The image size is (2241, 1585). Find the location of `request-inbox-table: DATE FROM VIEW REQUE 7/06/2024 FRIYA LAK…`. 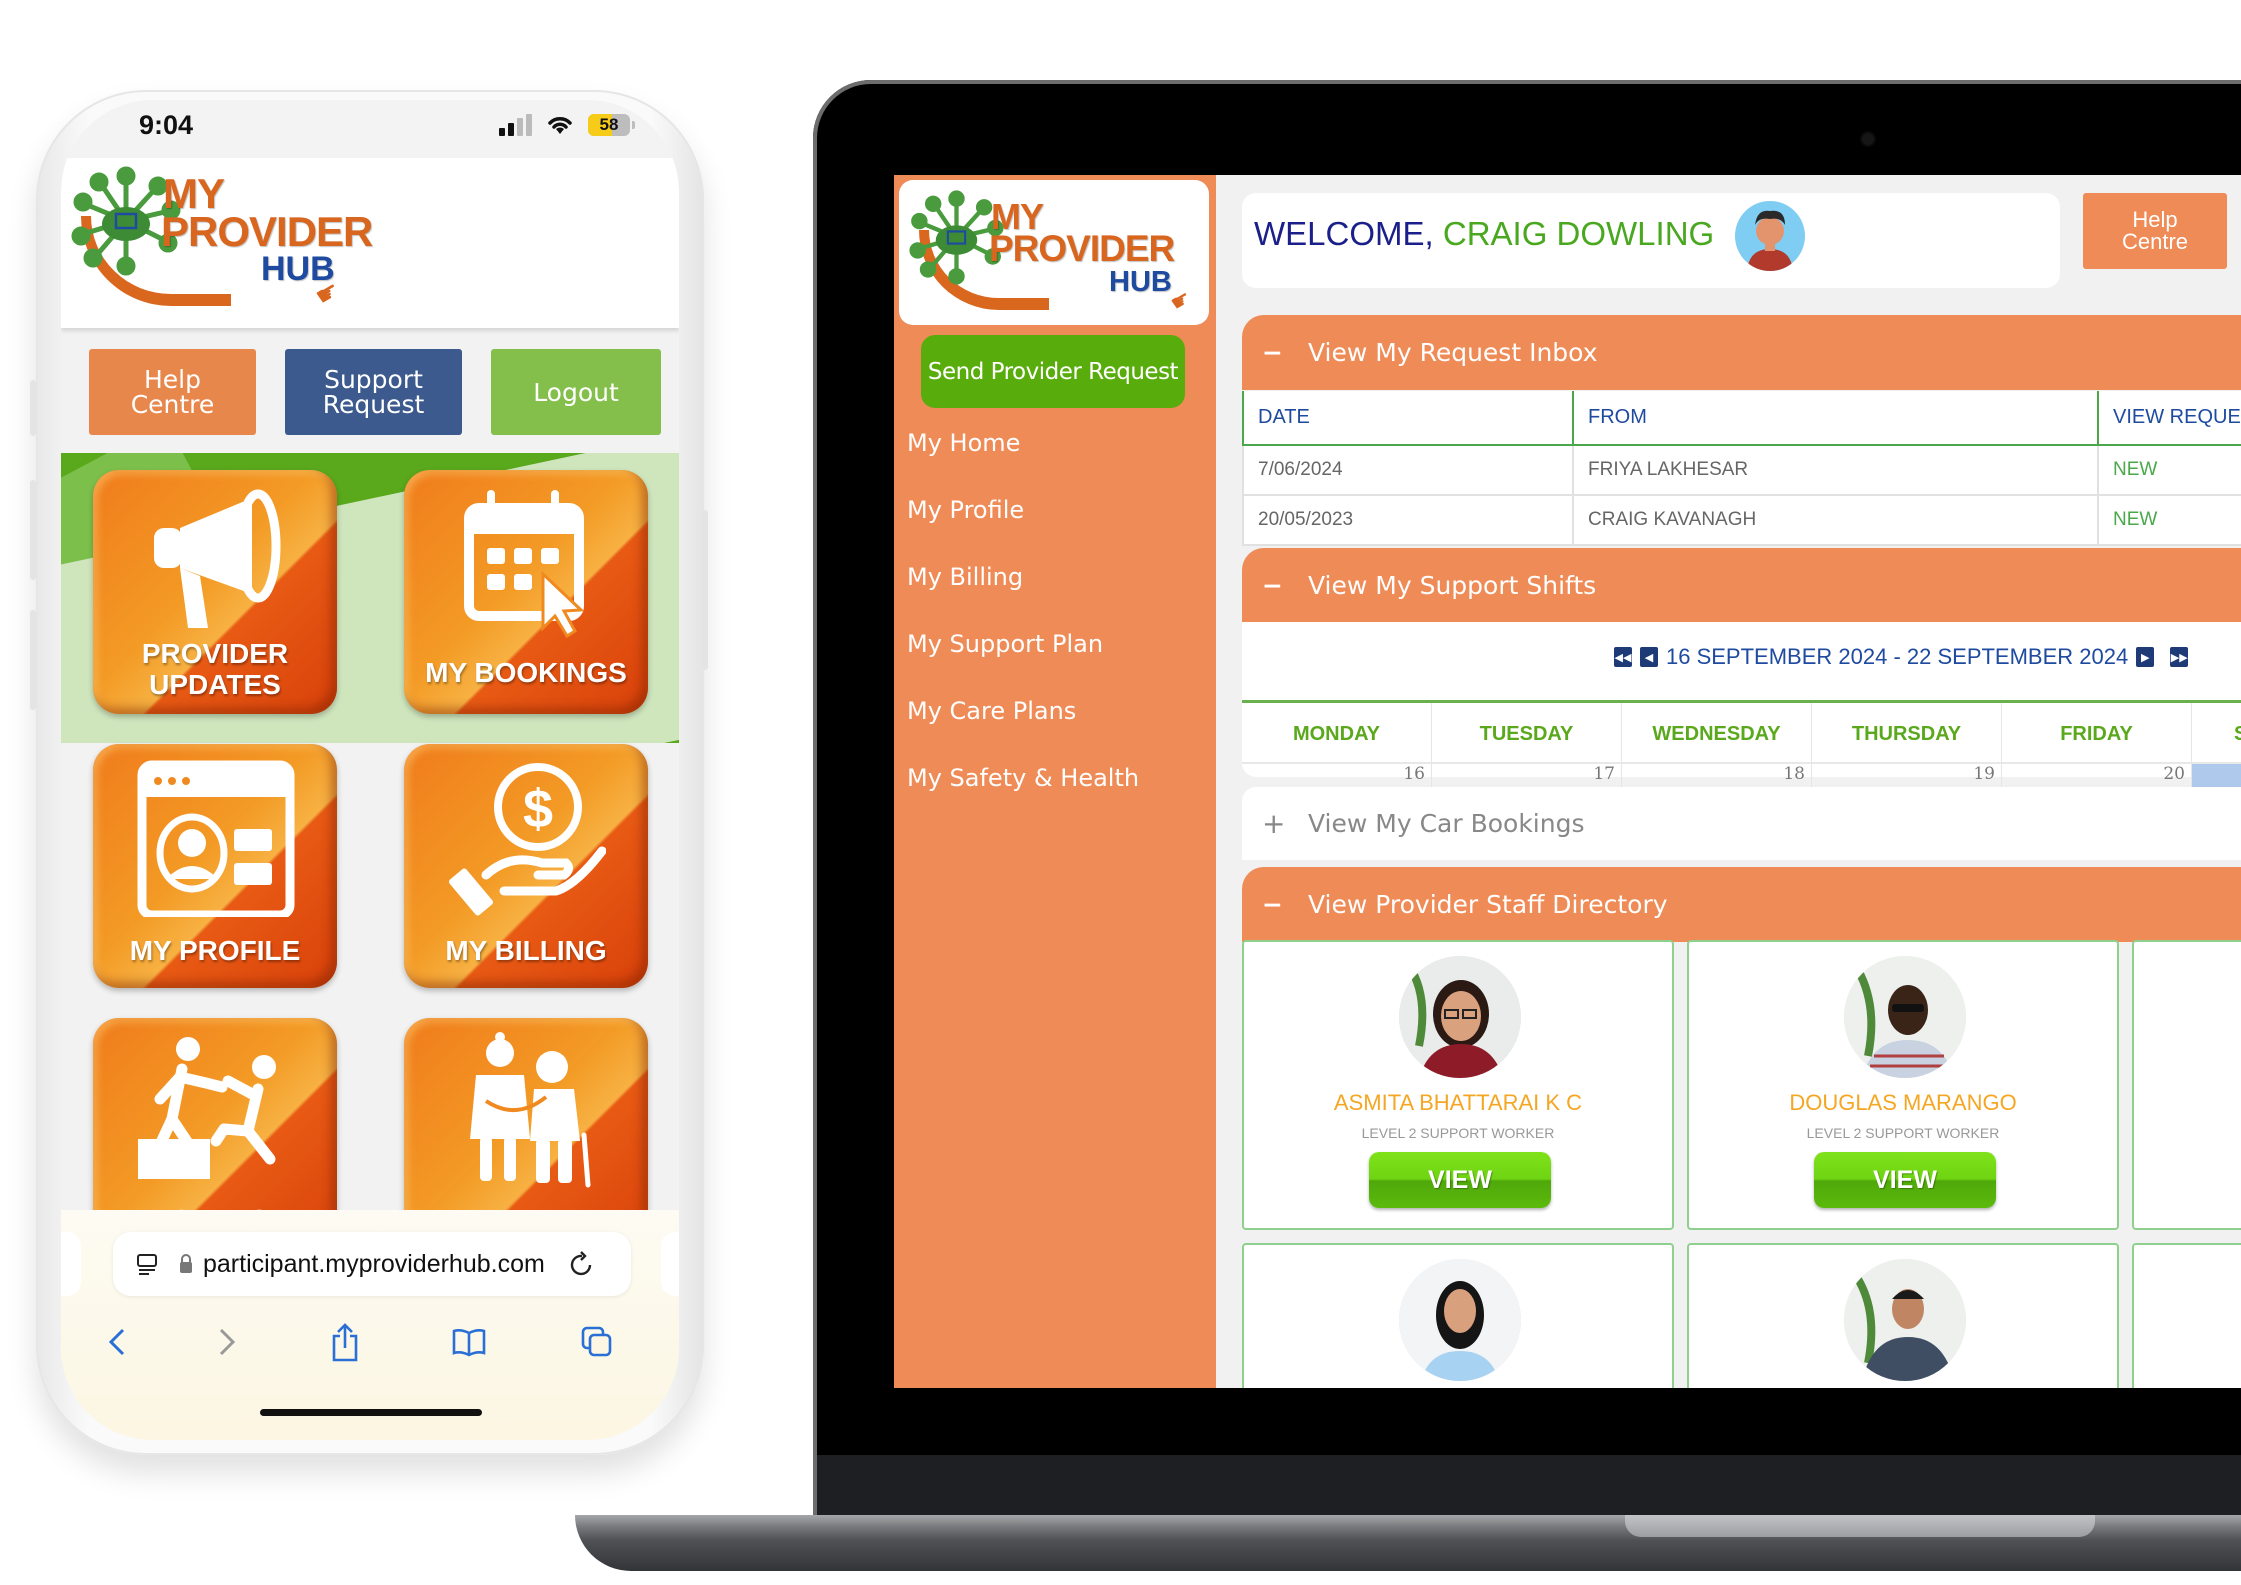

request-inbox-table: DATE FROM VIEW REQUE 7/06/2024 FRIYA LAK… is located at coordinates (1741, 468).